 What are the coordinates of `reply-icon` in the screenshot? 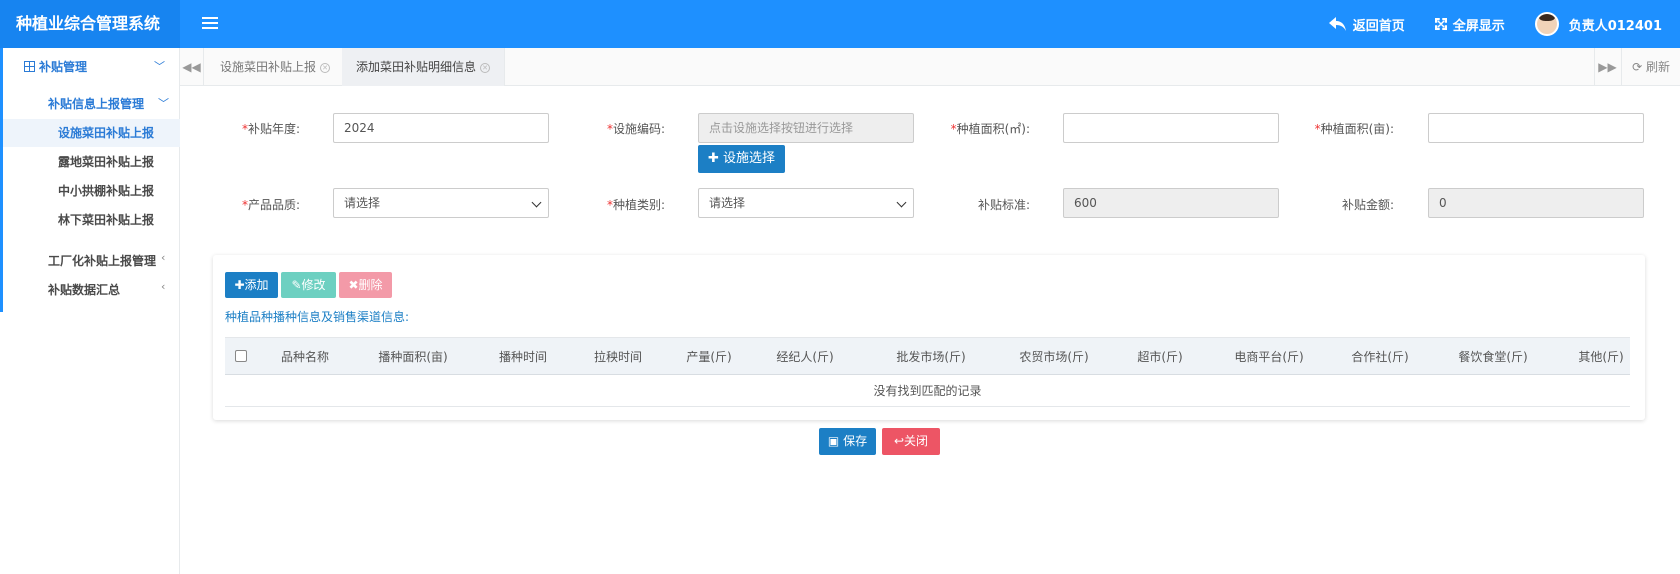 It's located at (1337, 24).